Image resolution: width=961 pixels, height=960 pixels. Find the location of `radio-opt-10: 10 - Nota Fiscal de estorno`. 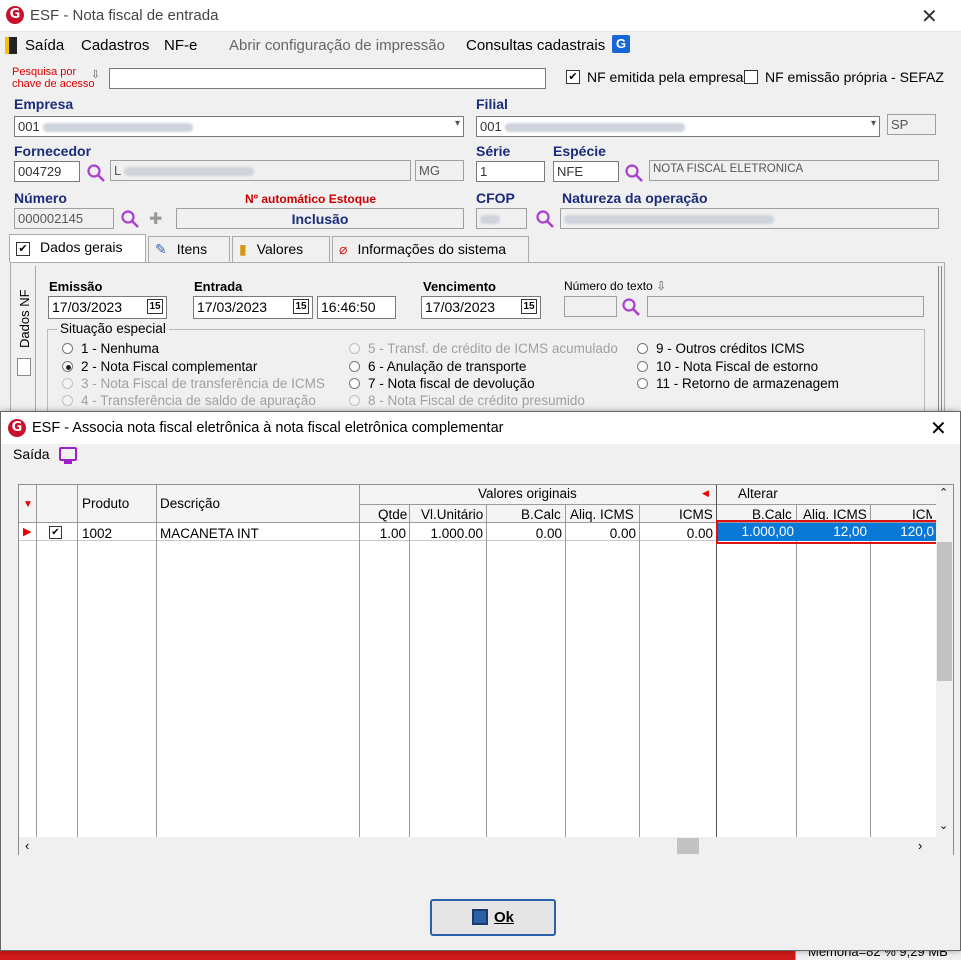

radio-opt-10: 10 - Nota Fiscal de estorno is located at coordinates (727, 366).